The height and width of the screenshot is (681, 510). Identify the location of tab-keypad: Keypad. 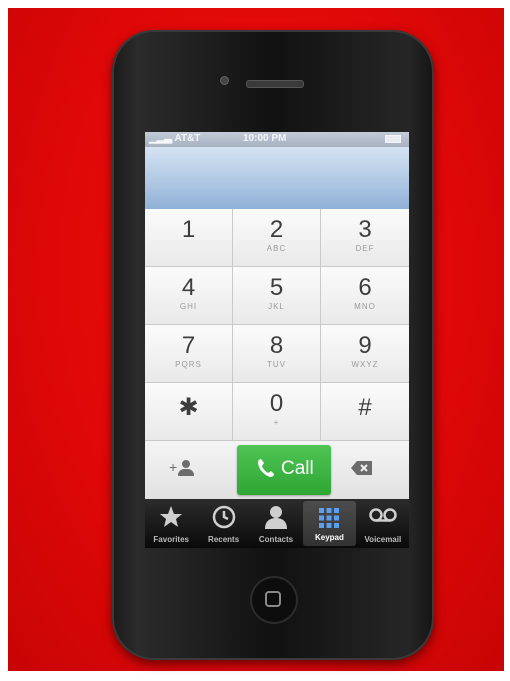
(329, 523).